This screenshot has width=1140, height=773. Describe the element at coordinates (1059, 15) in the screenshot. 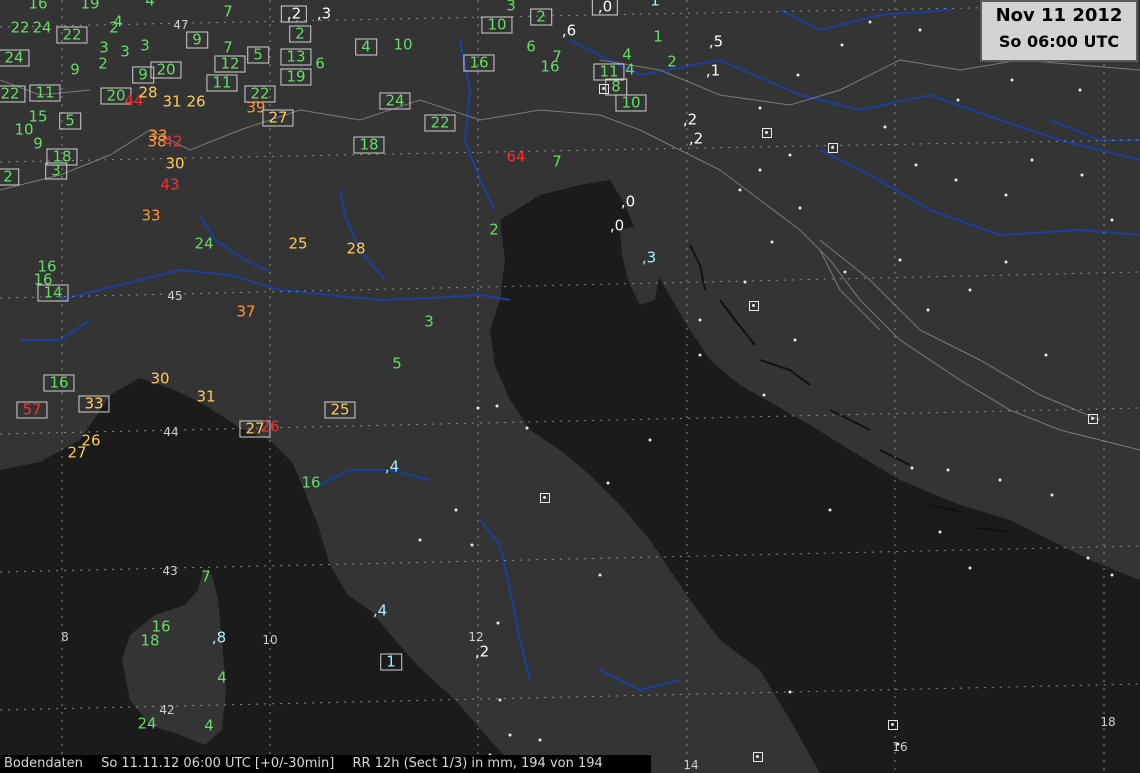

I see `date-label: Nov 11 2012` at that location.